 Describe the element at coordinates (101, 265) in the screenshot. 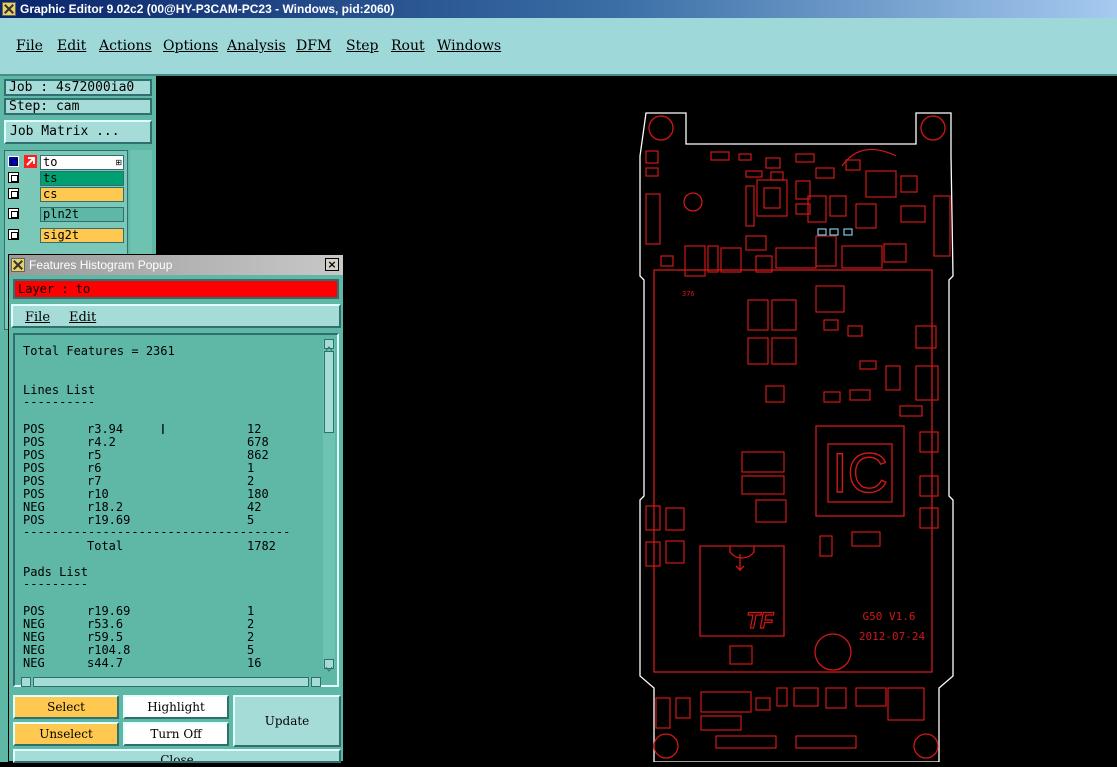

I see `popup-title: Features Histogram Popup` at that location.